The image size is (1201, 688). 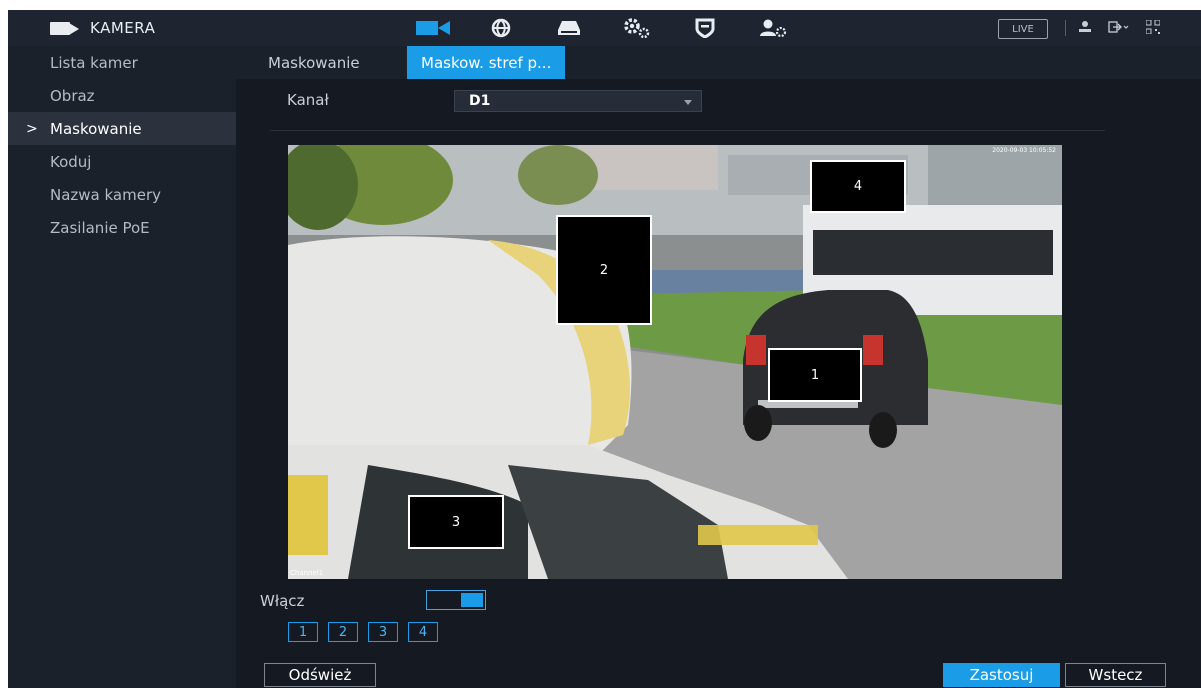 I want to click on top-bar: KAMERA LIVE, so click(x=604, y=28).